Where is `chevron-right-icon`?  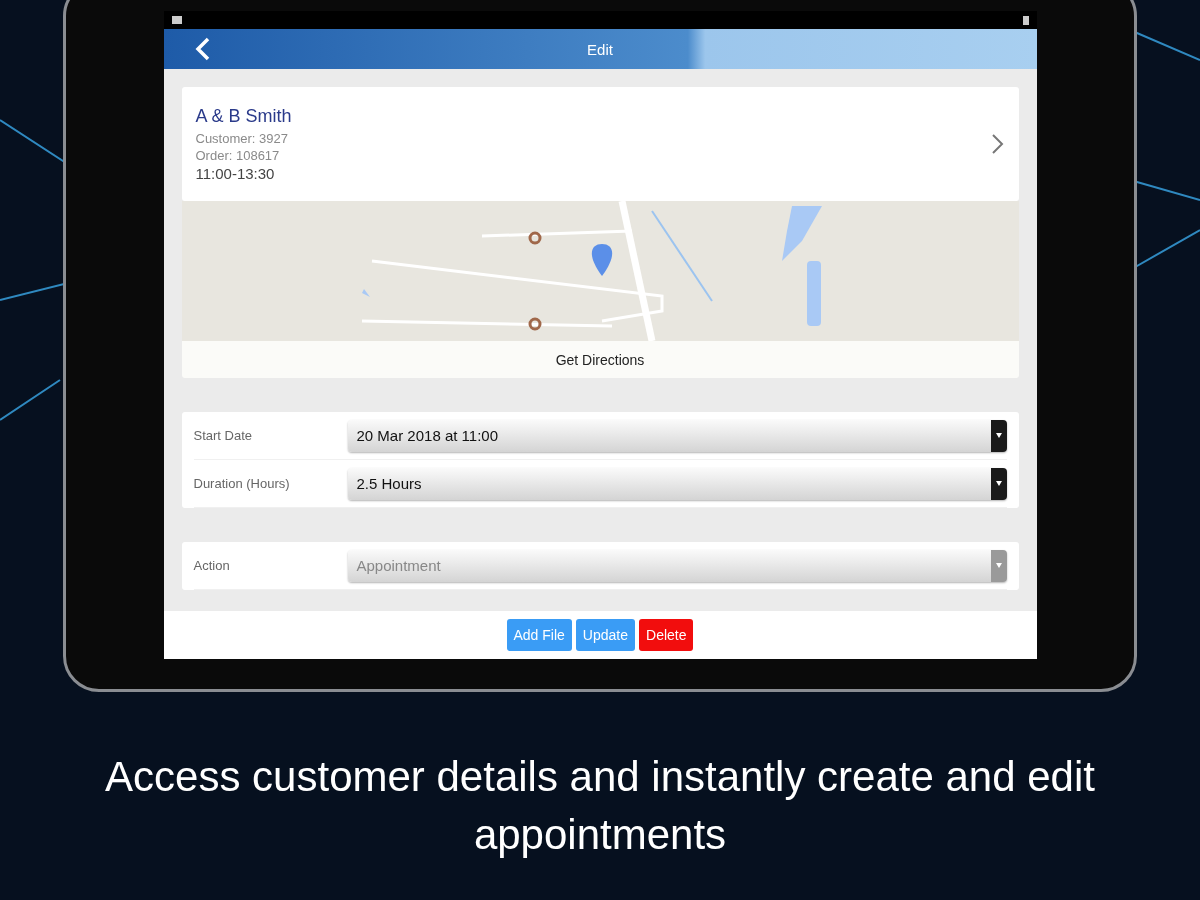 chevron-right-icon is located at coordinates (997, 144).